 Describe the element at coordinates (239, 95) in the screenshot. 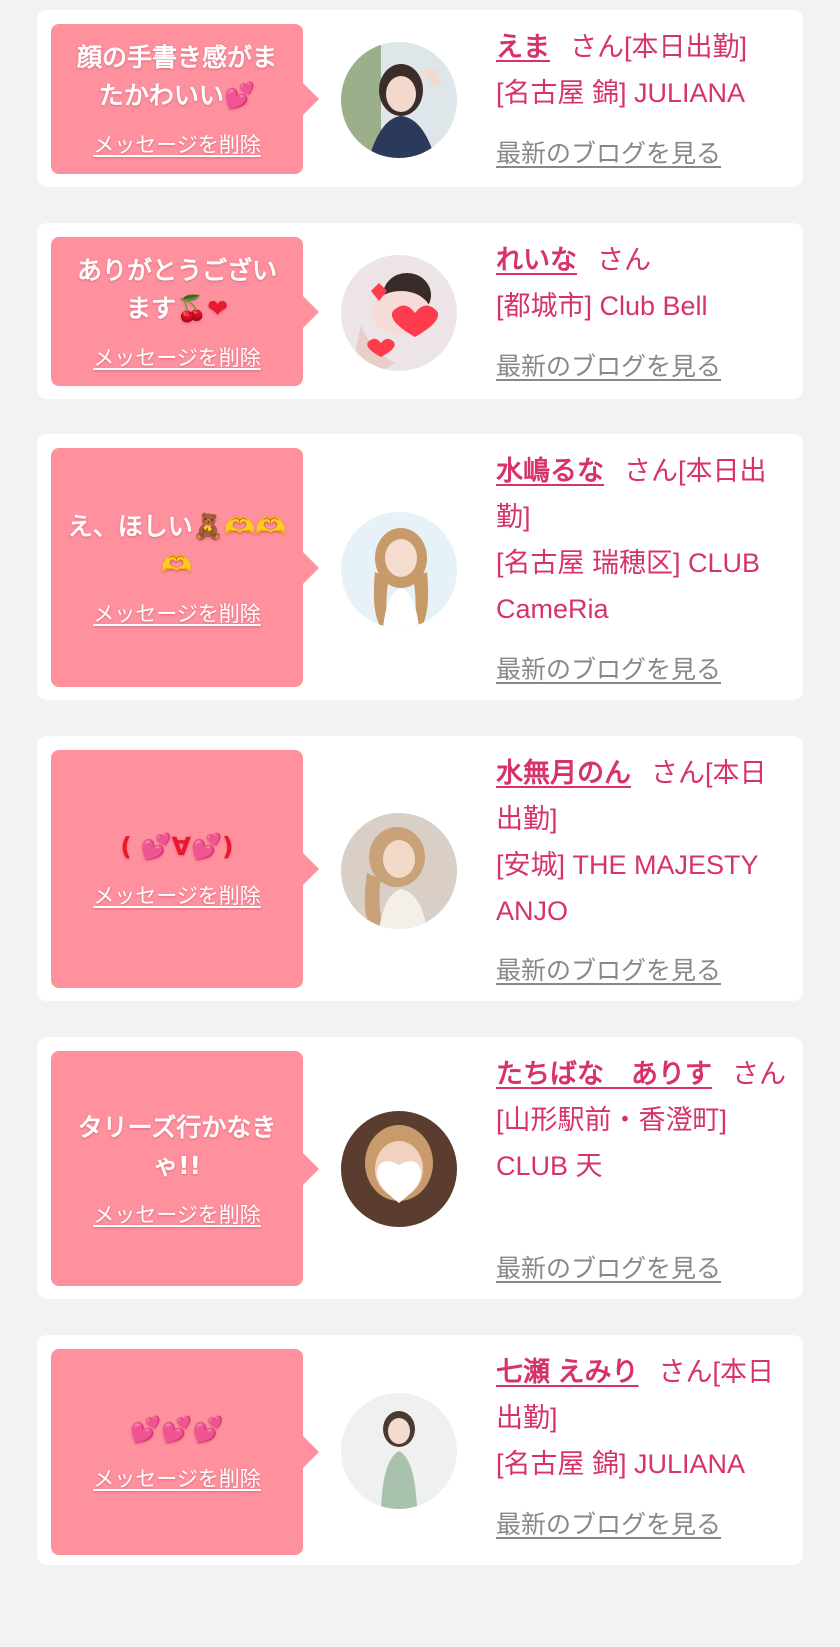

I see `heart-emoji: 💕` at that location.